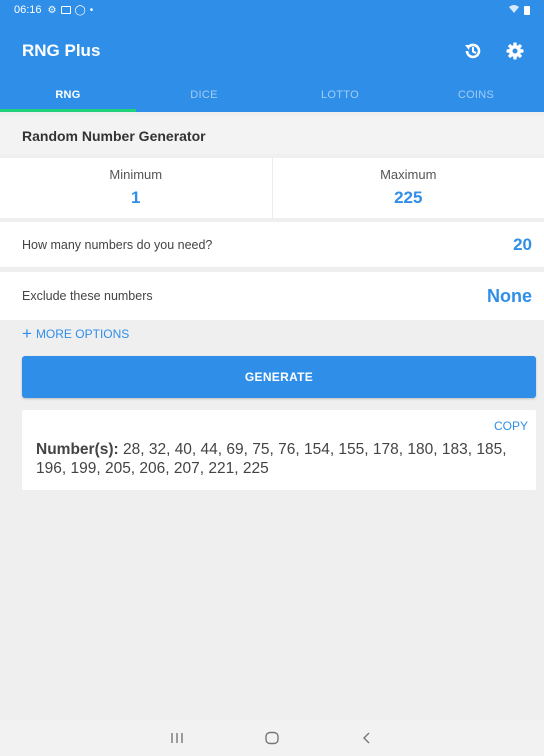 The height and width of the screenshot is (756, 544). I want to click on tab-dice: DICE, so click(204, 98).